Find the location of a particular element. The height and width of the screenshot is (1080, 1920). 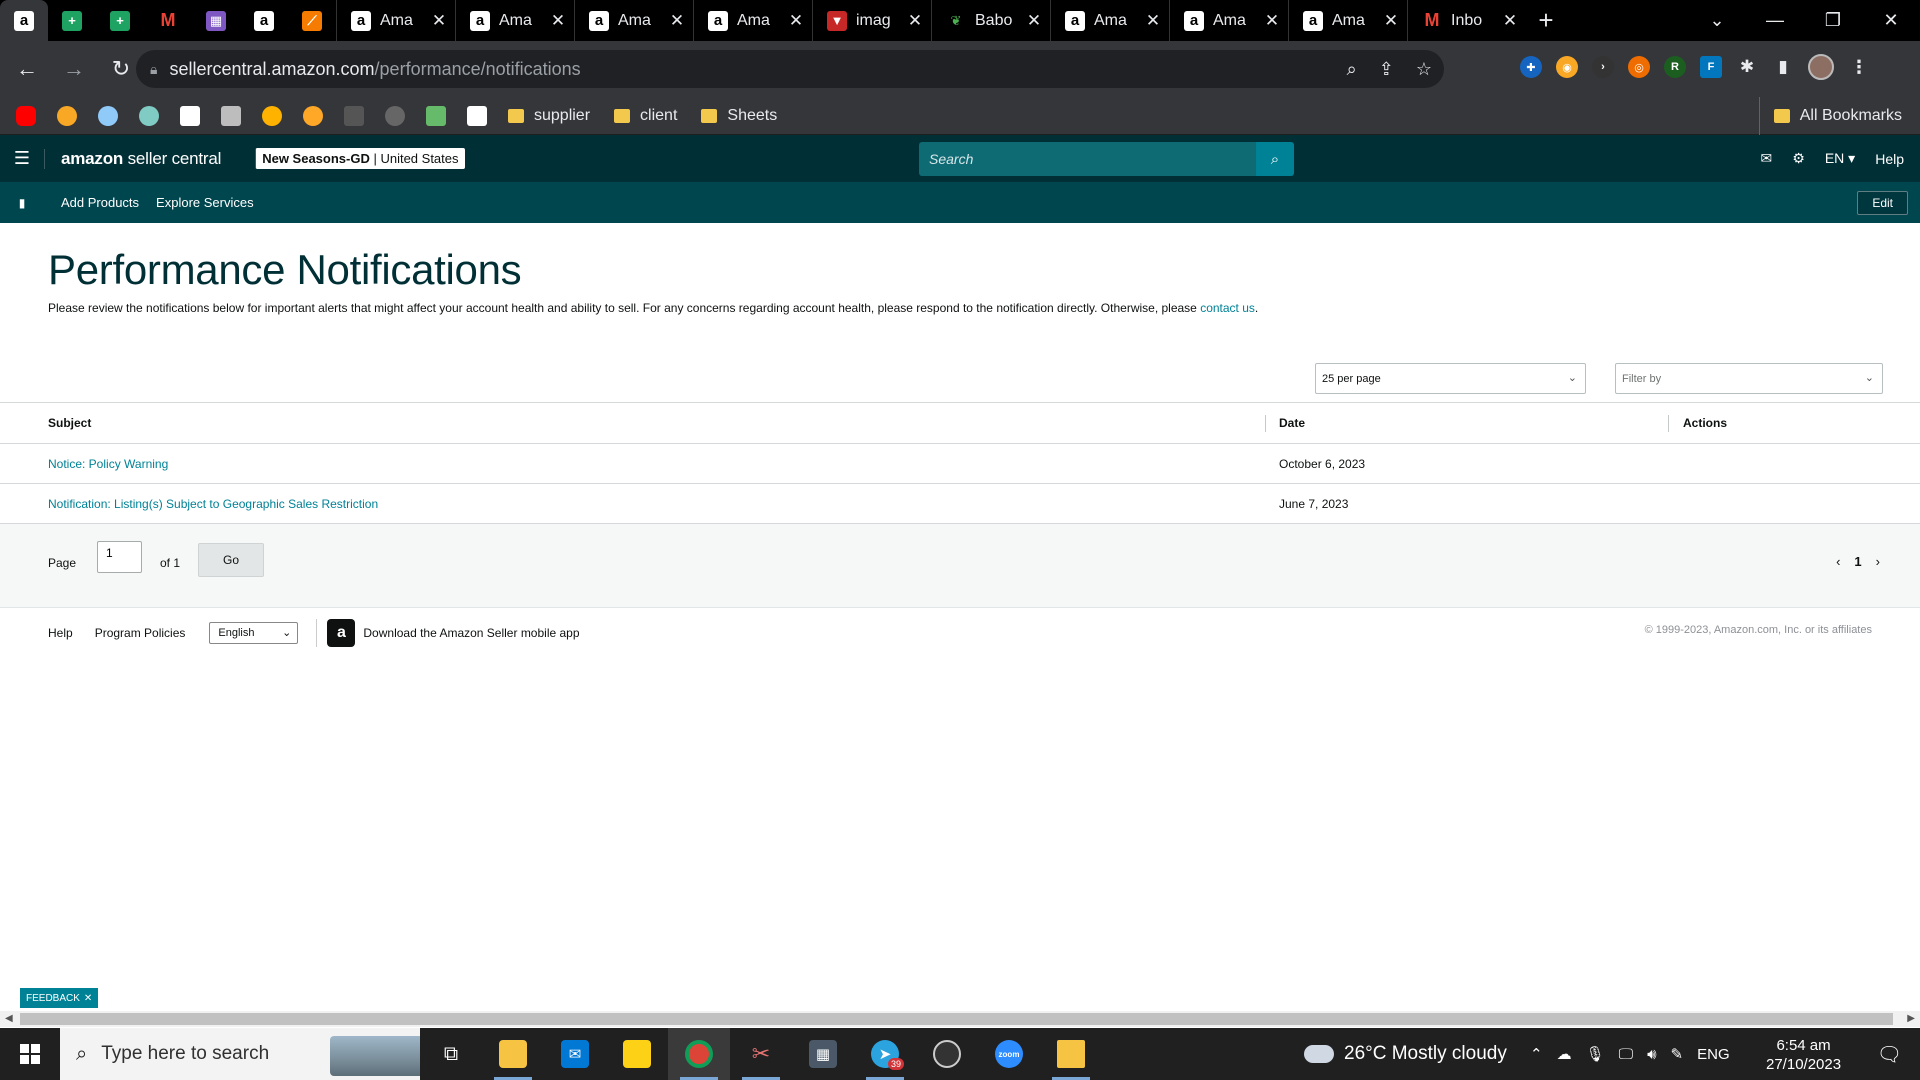

browser-tab: ❦ Babo ✕ is located at coordinates (990, 20).